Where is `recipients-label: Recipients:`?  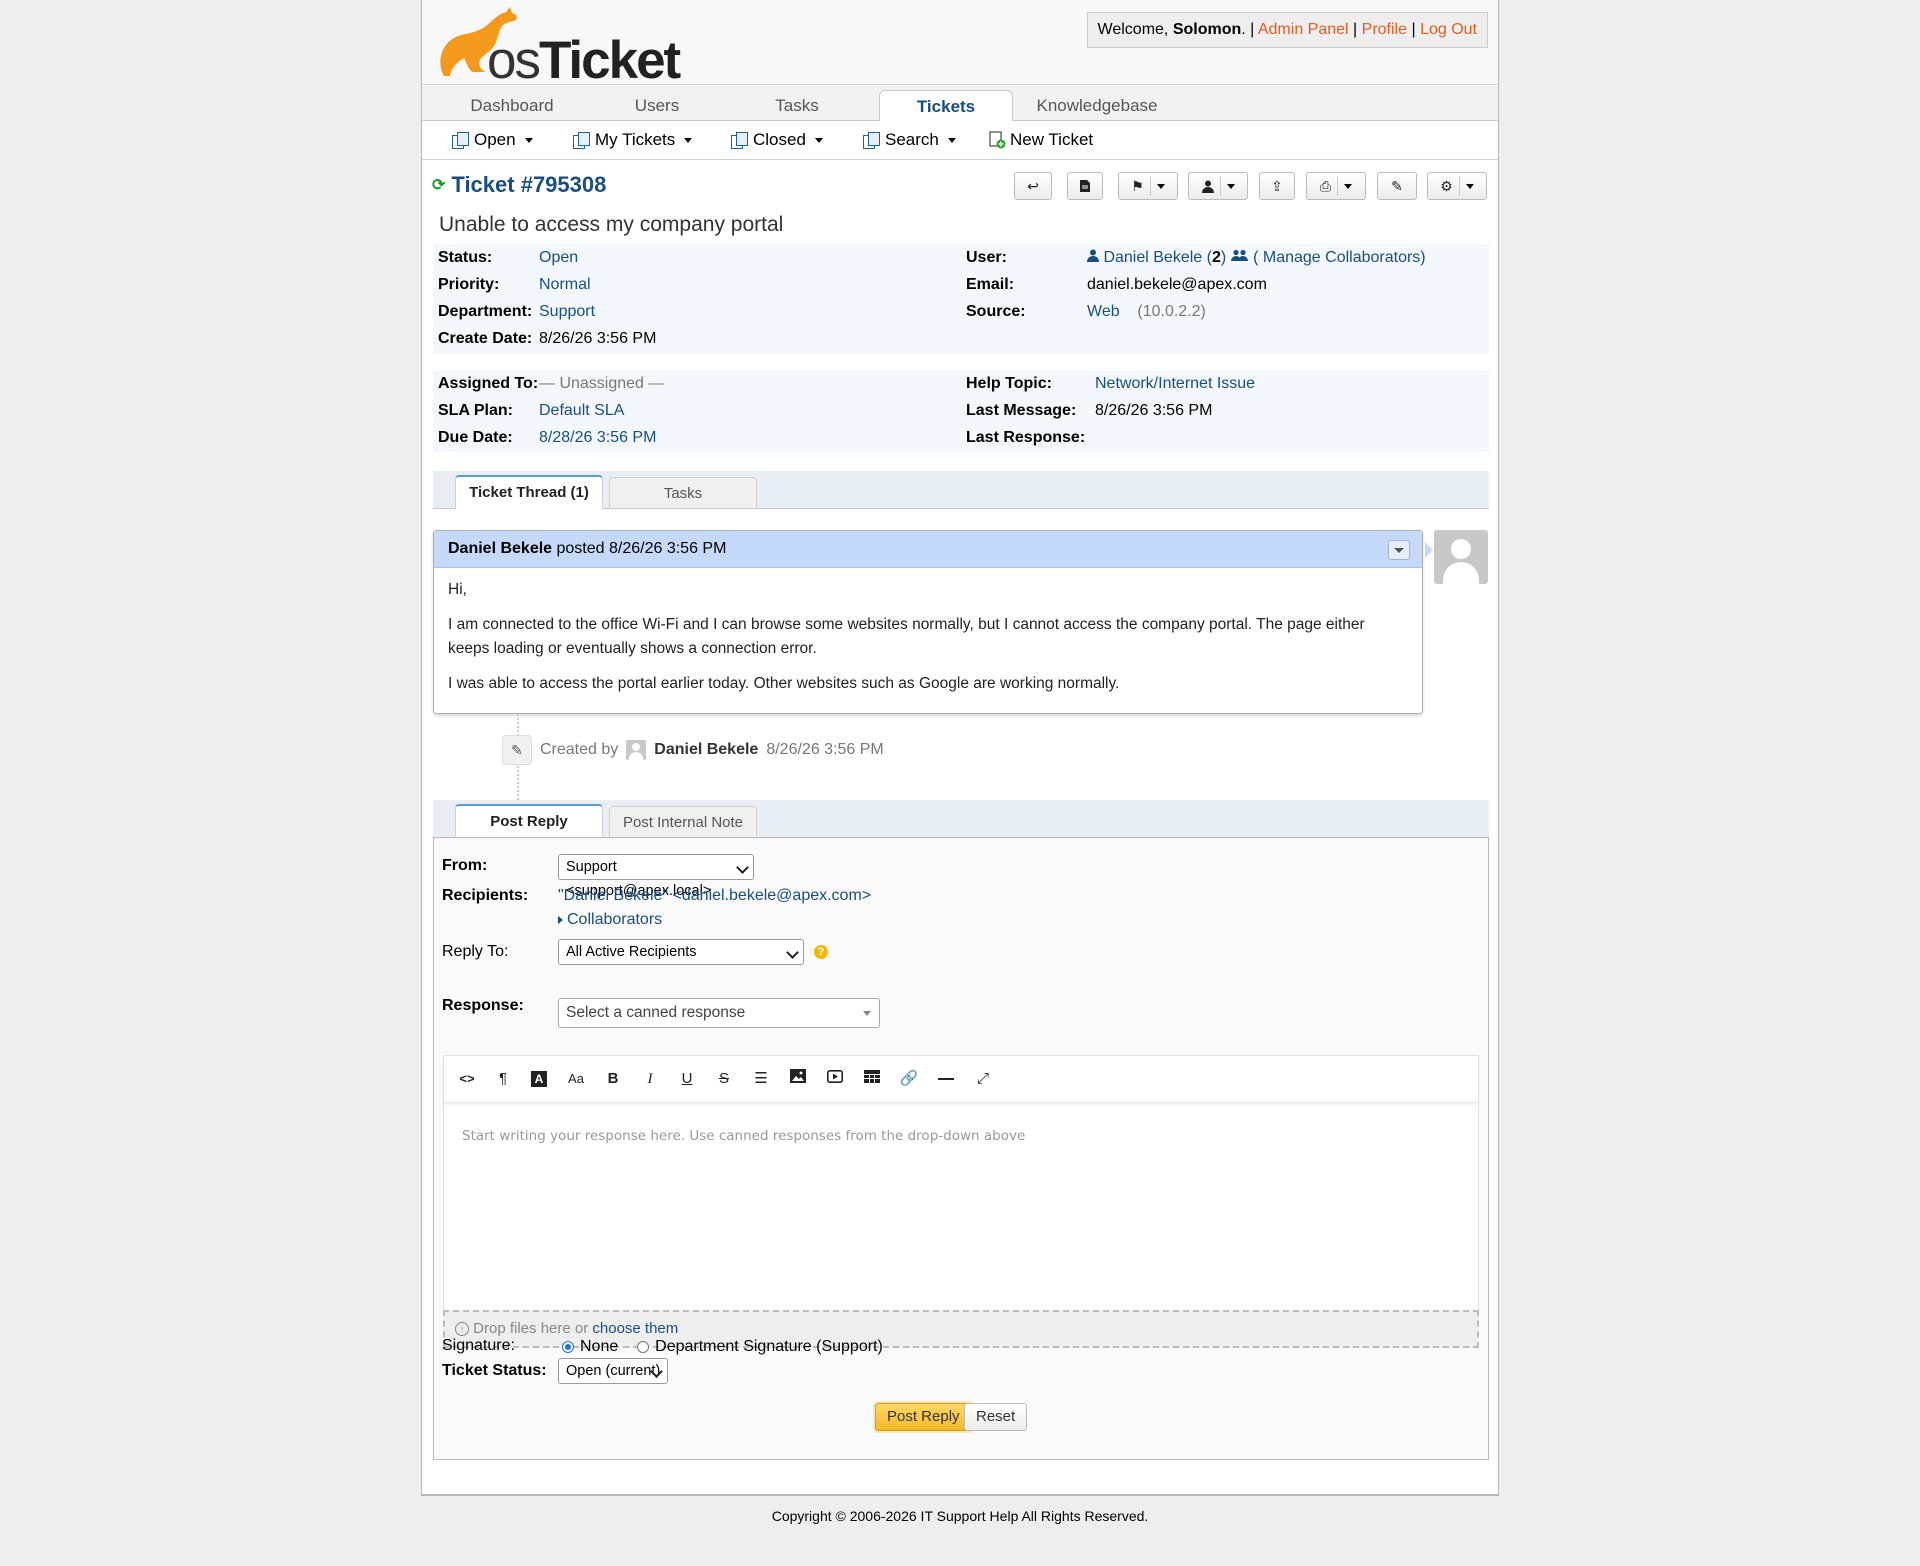
recipients-label: Recipients: is located at coordinates (485, 895).